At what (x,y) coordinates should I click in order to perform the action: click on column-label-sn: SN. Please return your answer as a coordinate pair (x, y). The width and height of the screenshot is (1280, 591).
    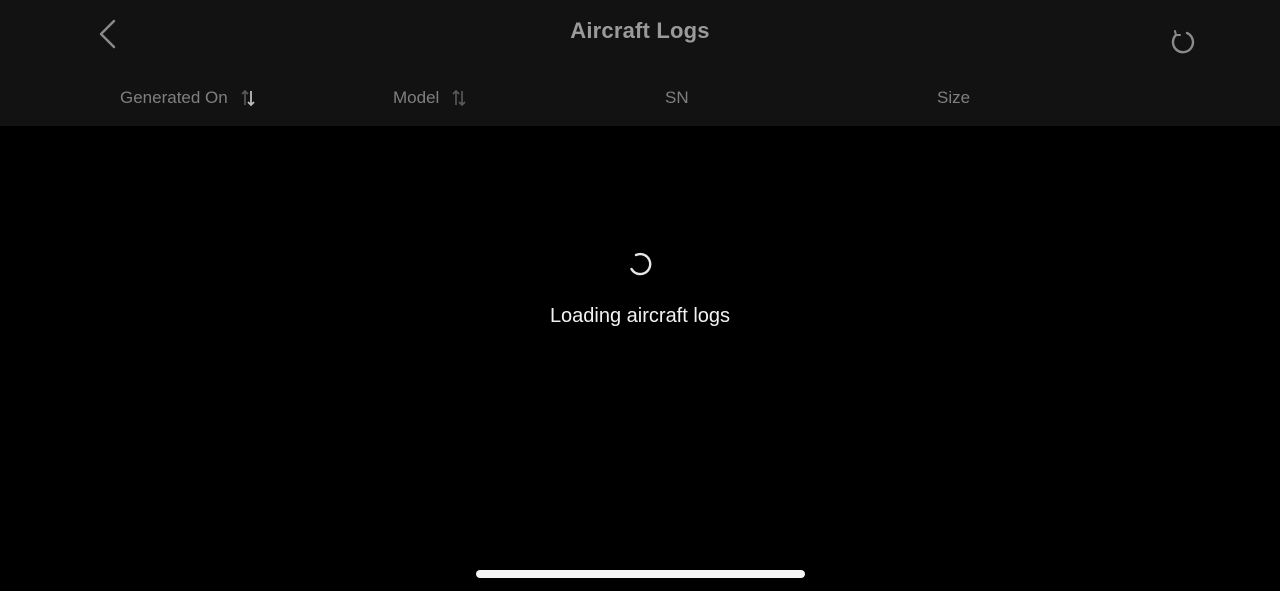
    Looking at the image, I should click on (677, 97).